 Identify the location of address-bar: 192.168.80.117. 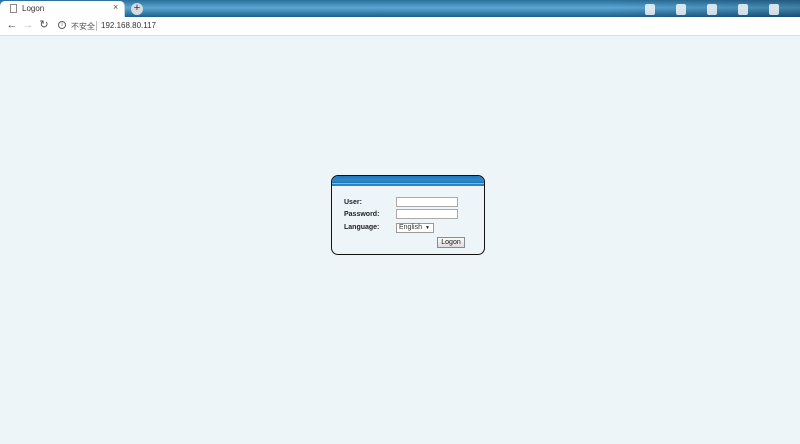
(128, 25).